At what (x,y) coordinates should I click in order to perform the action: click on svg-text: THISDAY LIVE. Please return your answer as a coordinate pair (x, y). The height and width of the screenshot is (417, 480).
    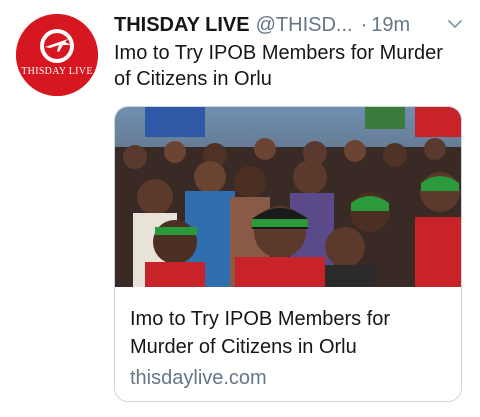
    Looking at the image, I should click on (56, 71).